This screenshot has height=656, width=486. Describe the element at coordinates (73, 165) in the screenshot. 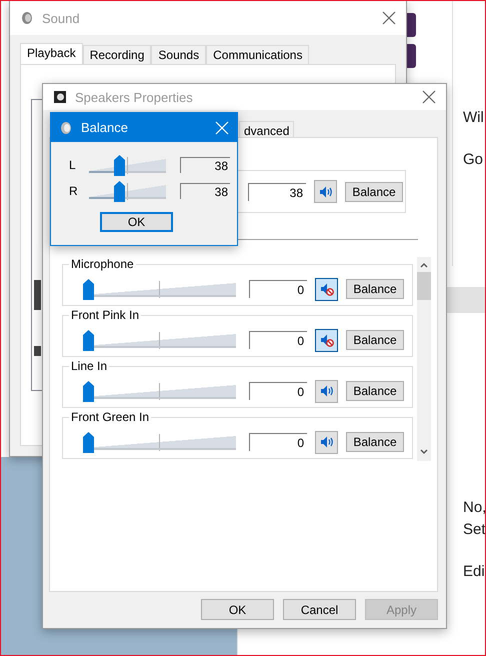

I see `channel-label: L` at that location.